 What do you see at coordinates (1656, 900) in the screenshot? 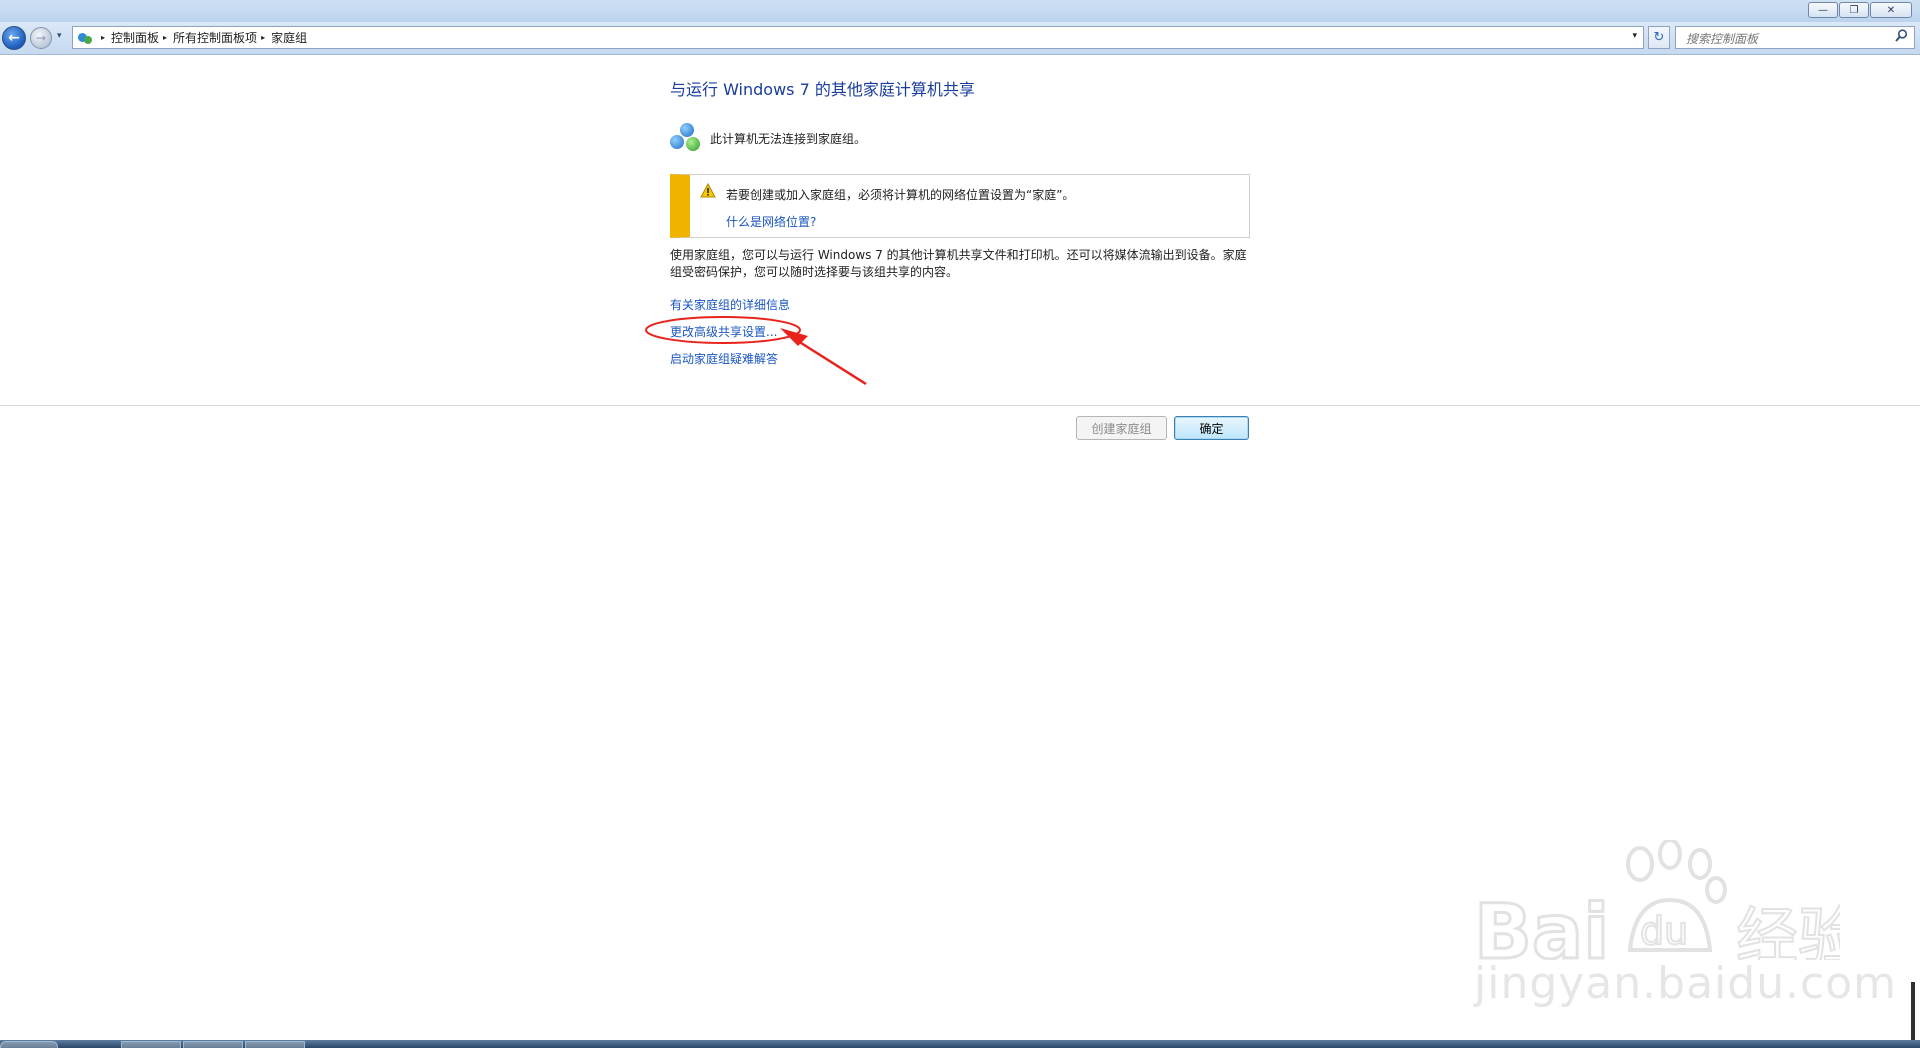
I see `baidu-watermark-logo: Bai du 经验` at bounding box center [1656, 900].